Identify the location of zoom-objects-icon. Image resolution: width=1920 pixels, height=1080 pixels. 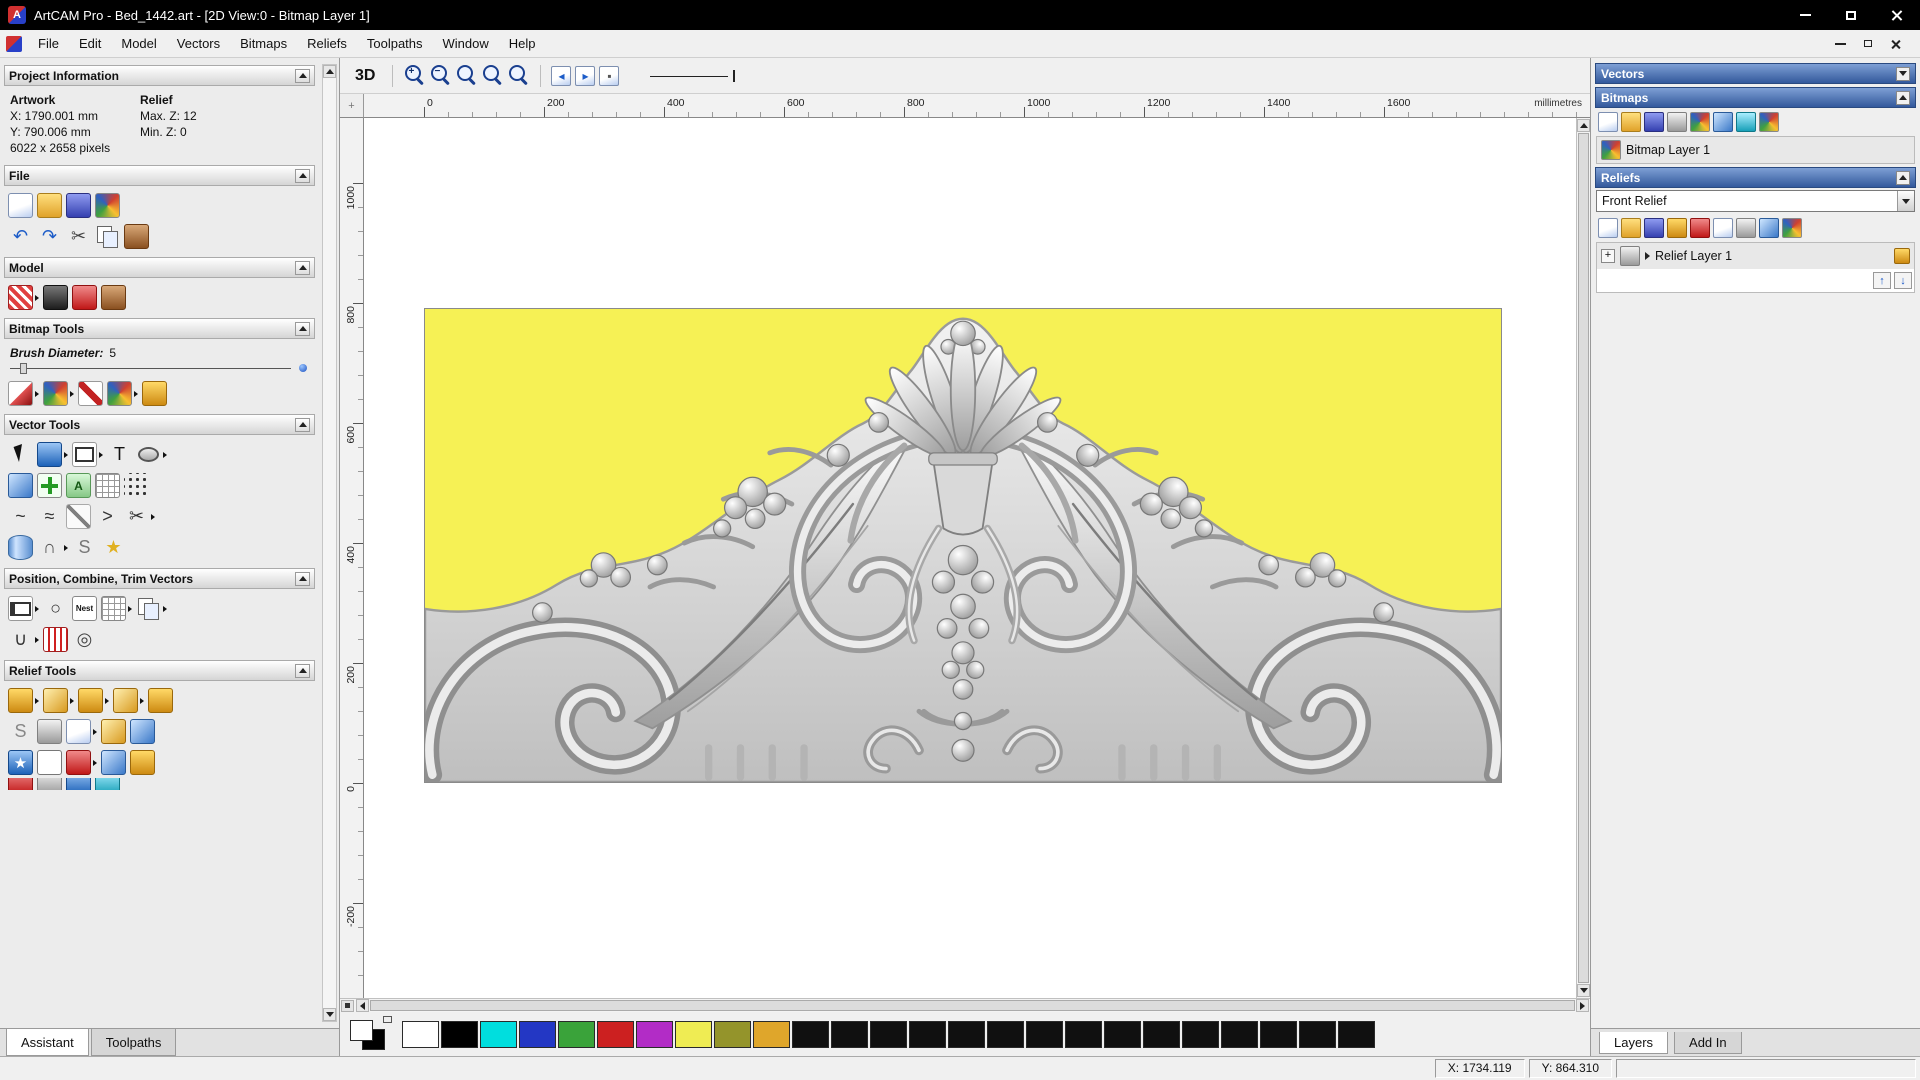
(518, 75).